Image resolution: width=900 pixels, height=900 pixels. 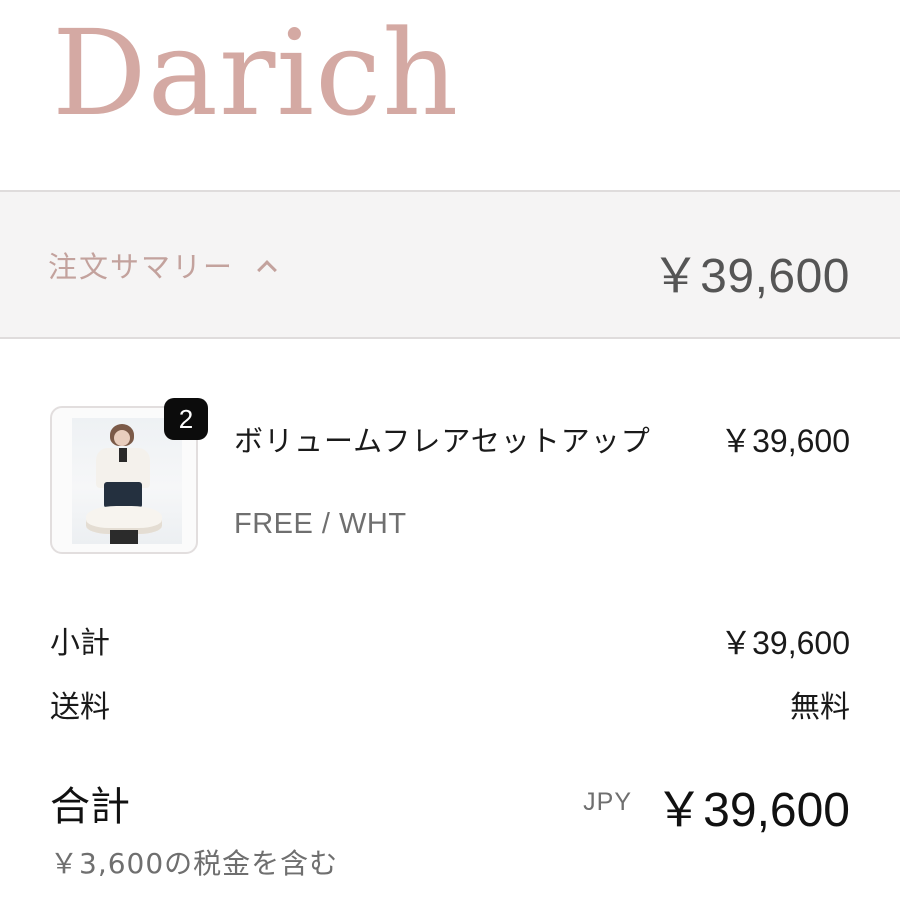 What do you see at coordinates (127, 481) in the screenshot?
I see `product-photo` at bounding box center [127, 481].